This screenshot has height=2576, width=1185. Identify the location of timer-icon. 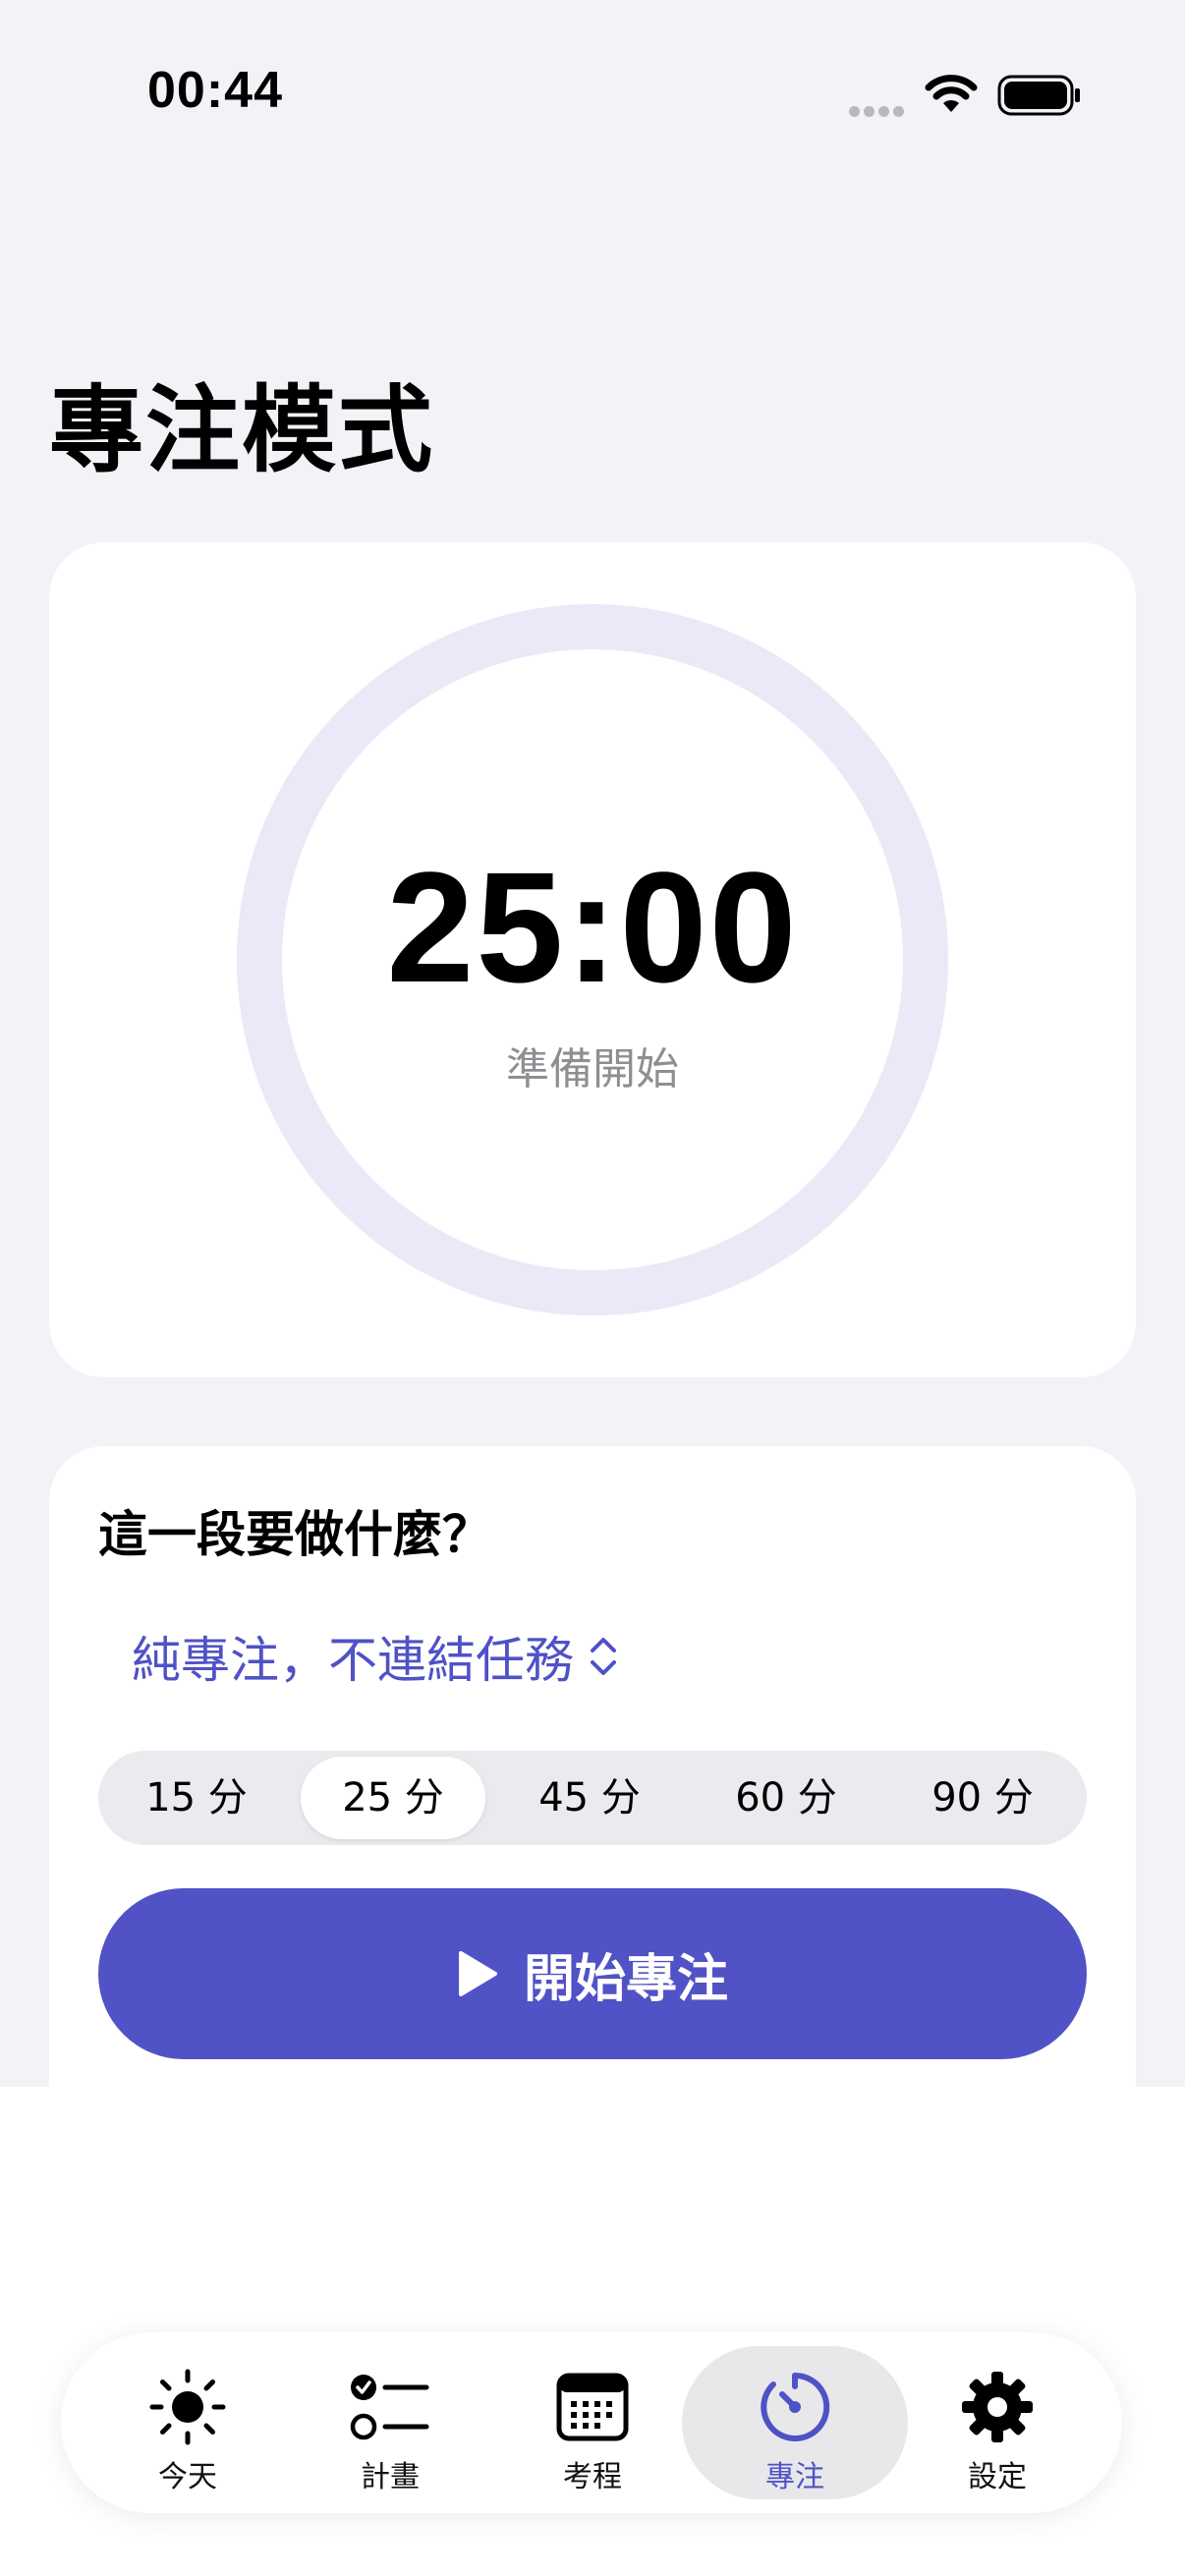
(796, 2406).